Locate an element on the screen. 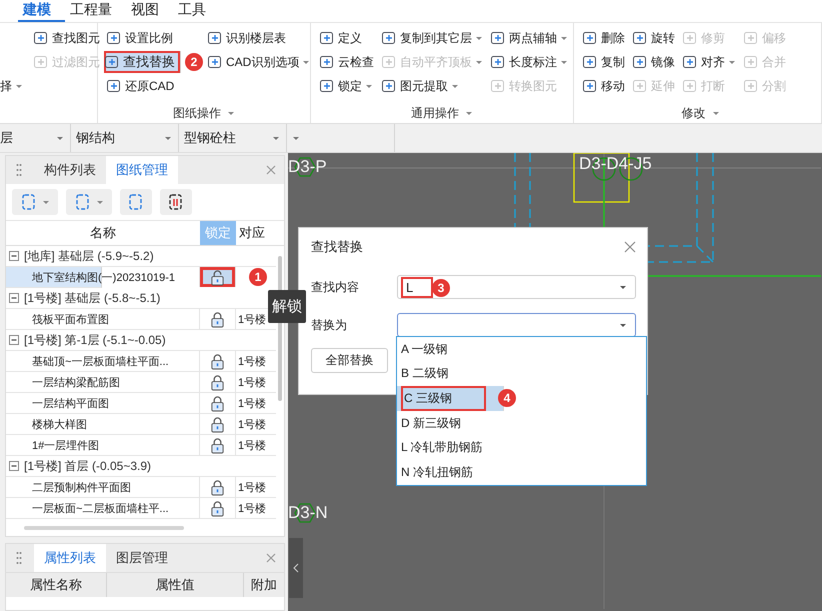 The height and width of the screenshot is (611, 822). dropdown: 型钢砼柱 is located at coordinates (234, 138).